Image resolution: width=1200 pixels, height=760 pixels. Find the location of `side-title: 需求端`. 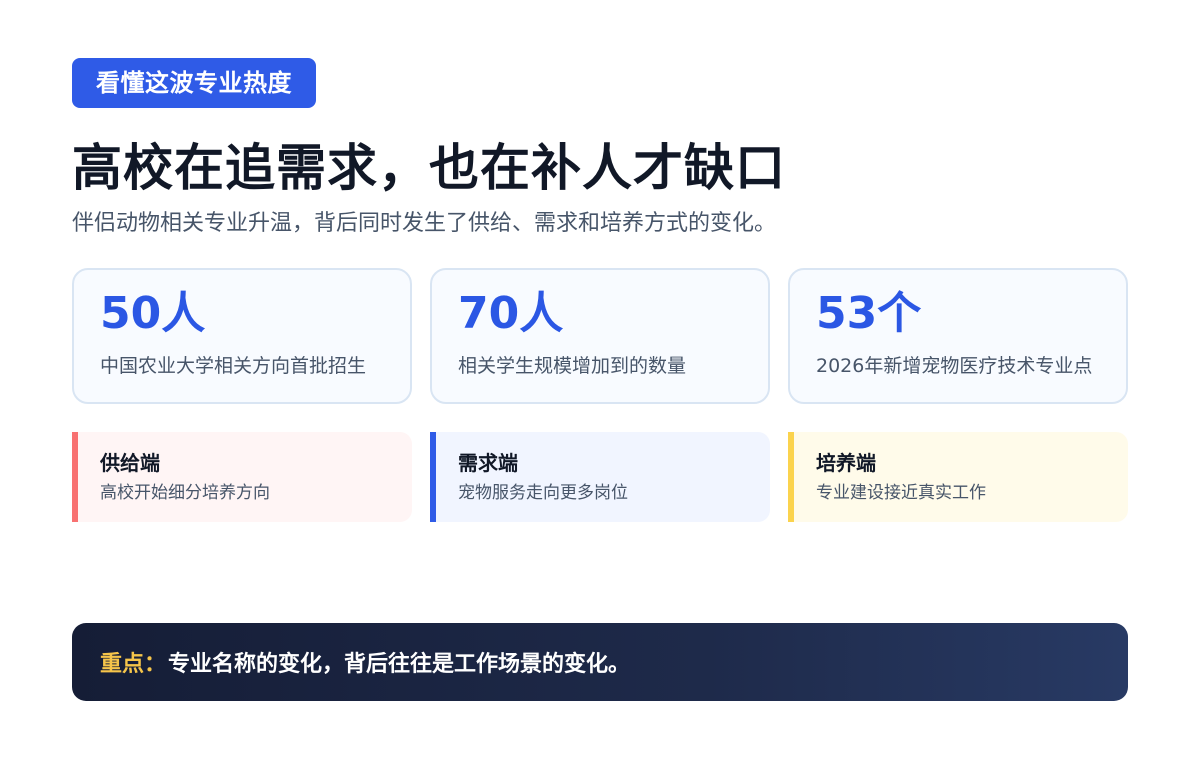

side-title: 需求端 is located at coordinates (488, 463).